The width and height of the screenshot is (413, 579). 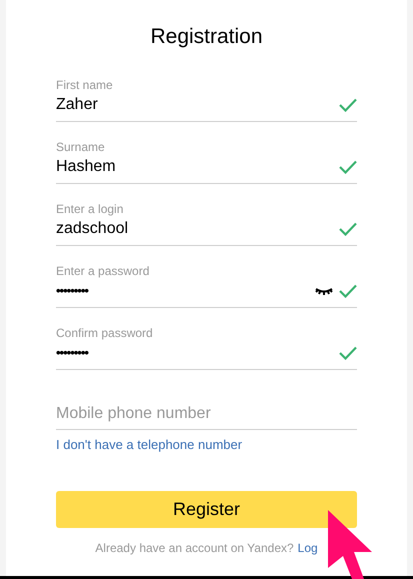 I want to click on login-prompt: Already have an account on Yandex? Log, so click(x=206, y=548).